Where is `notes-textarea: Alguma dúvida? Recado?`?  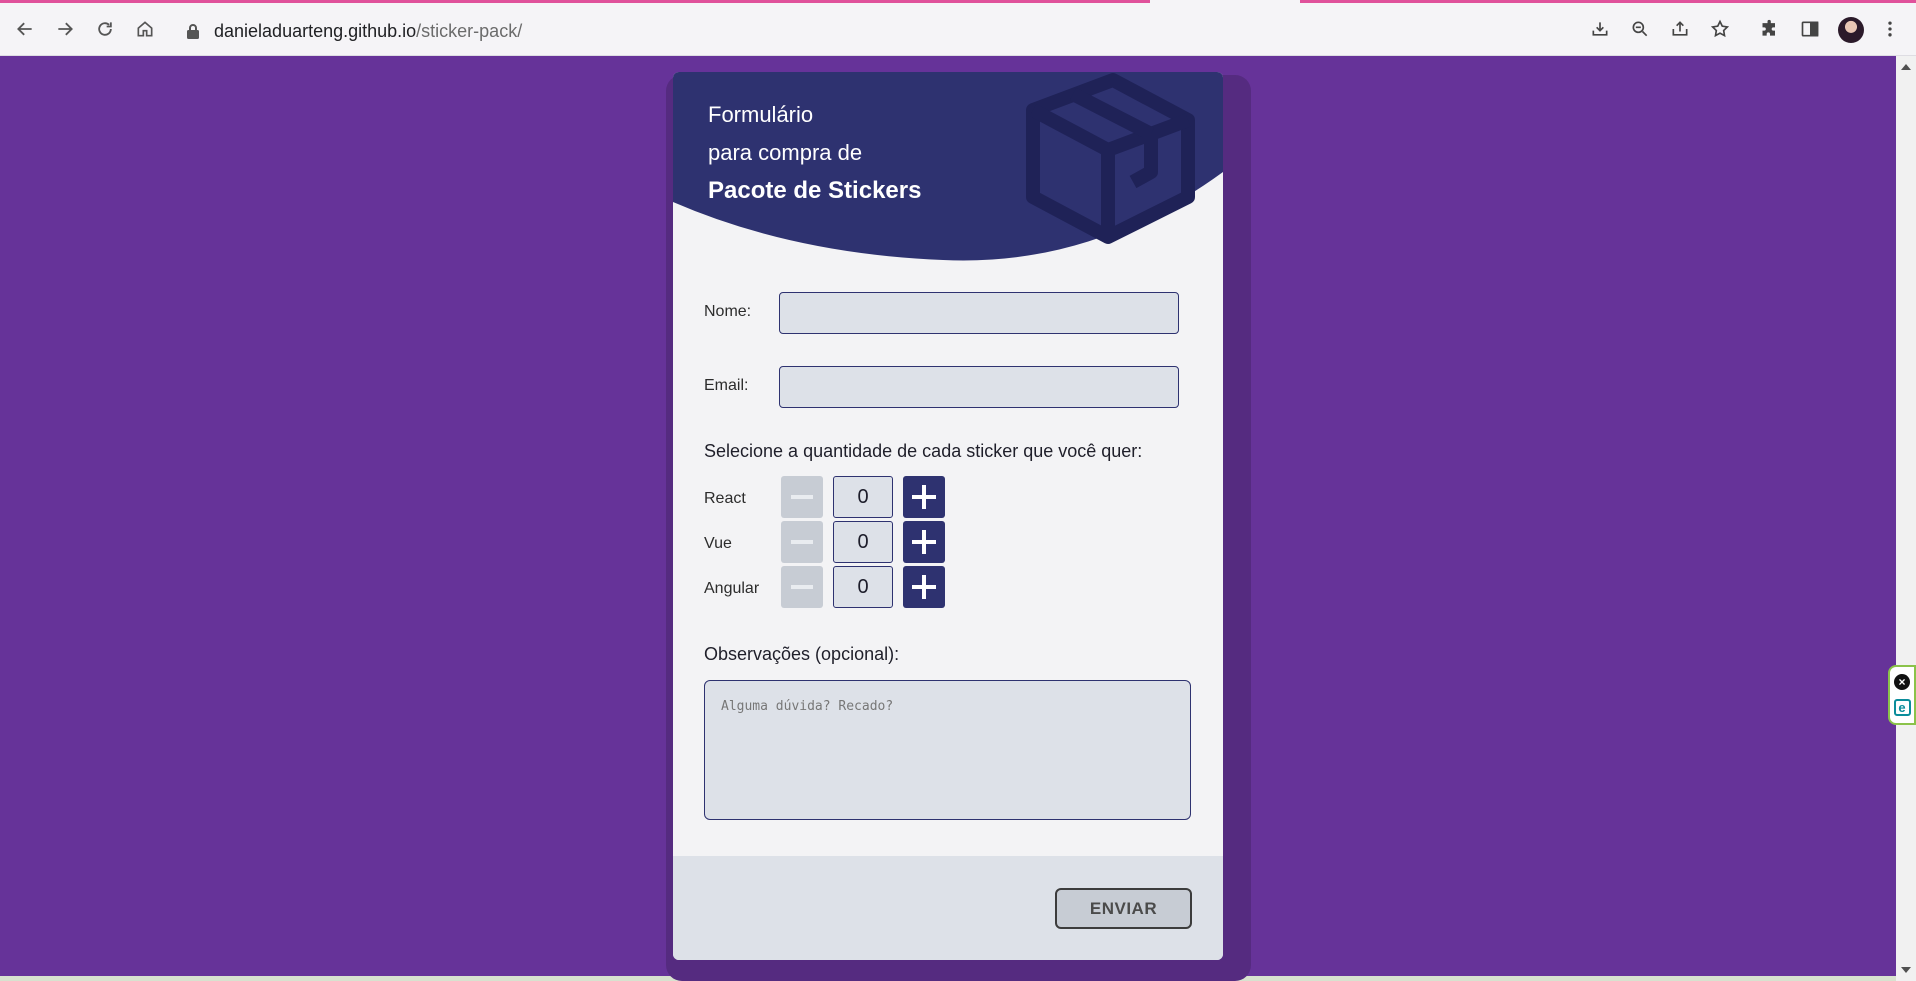
notes-textarea: Alguma dúvida? Recado? is located at coordinates (947, 750).